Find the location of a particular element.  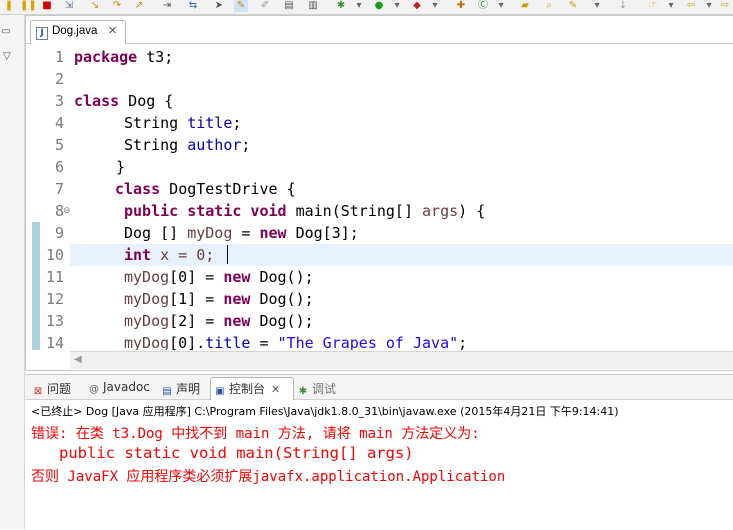

scroll-left-icon: ◀ is located at coordinates (78, 359).